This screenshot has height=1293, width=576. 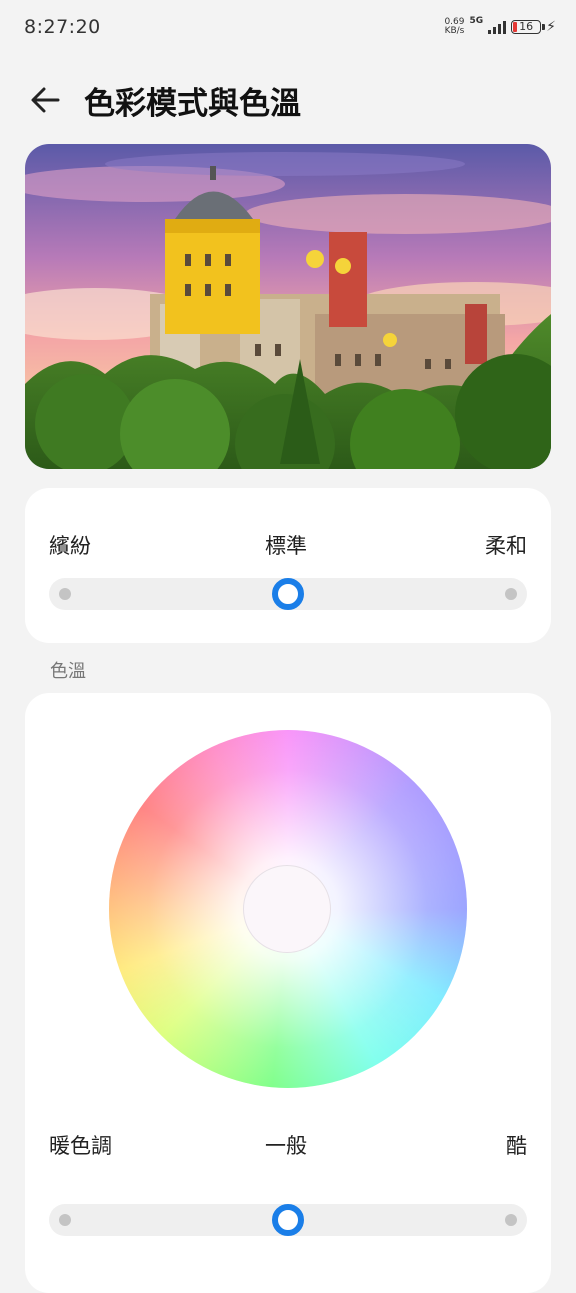 I want to click on slider-stop-soft, so click(x=511, y=594).